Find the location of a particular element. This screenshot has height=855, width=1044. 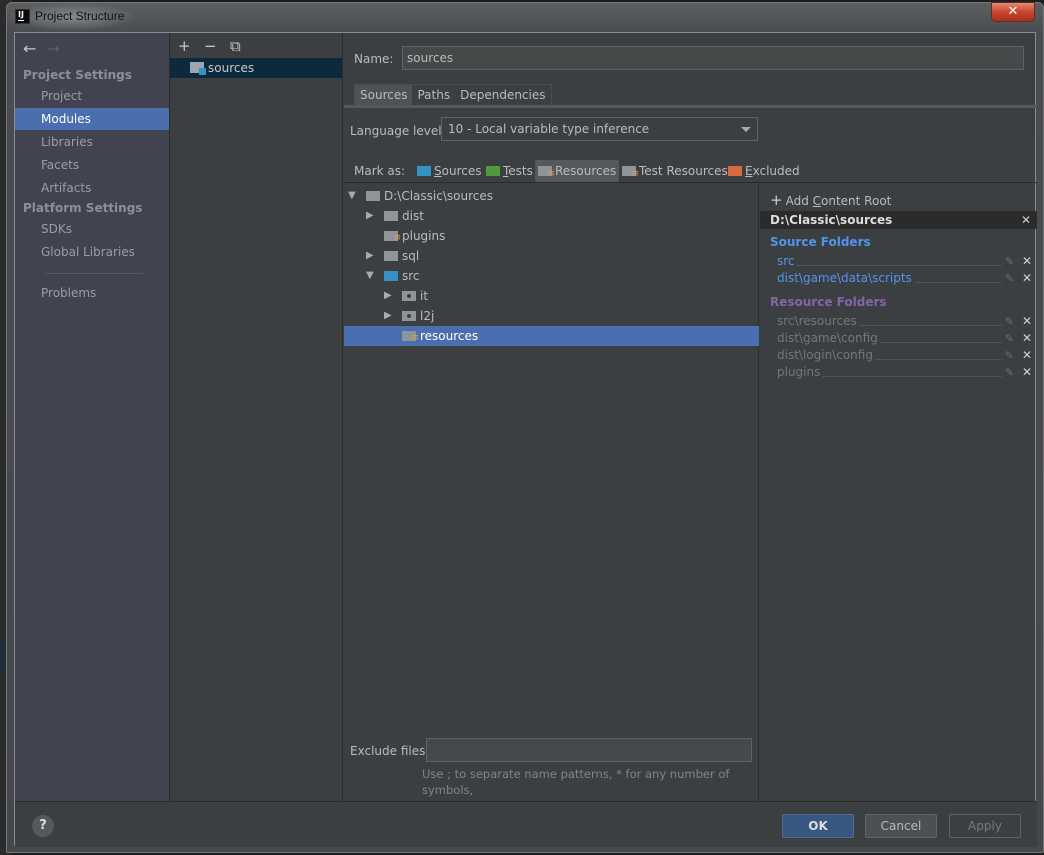

sidebar-item-sdks: SDKs is located at coordinates (92, 229).